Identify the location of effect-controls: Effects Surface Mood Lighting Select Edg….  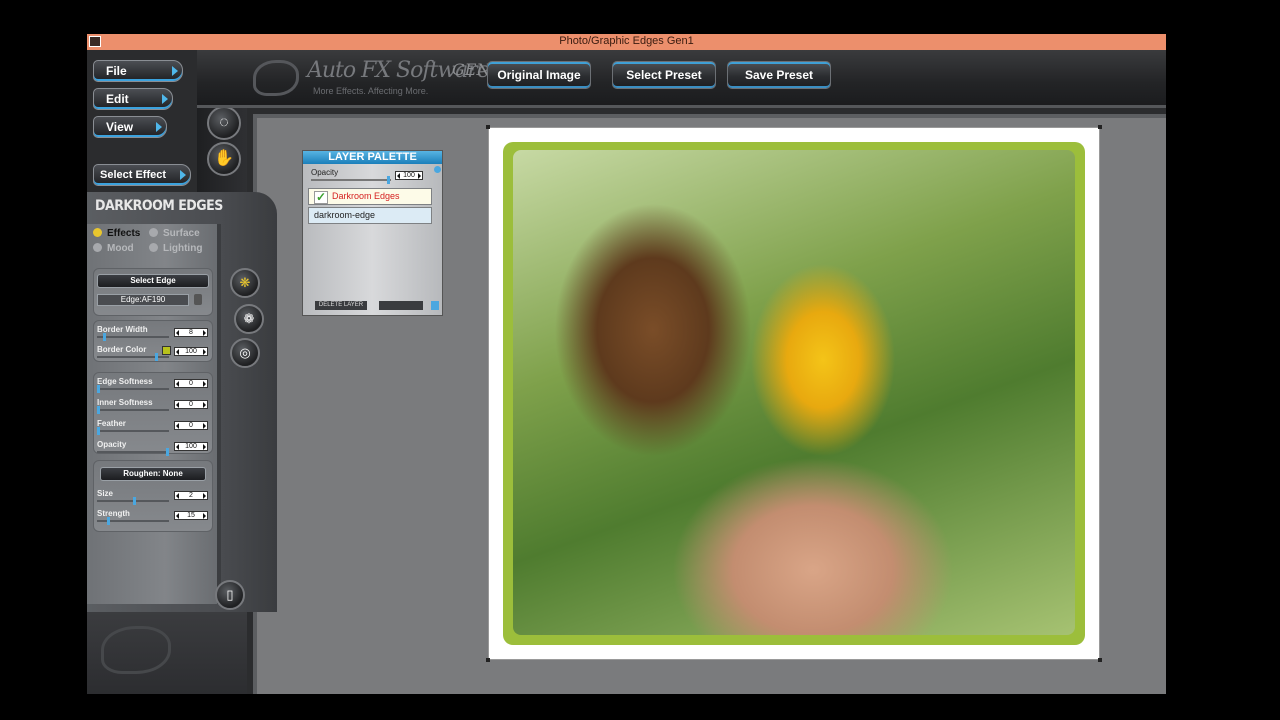
(154, 414).